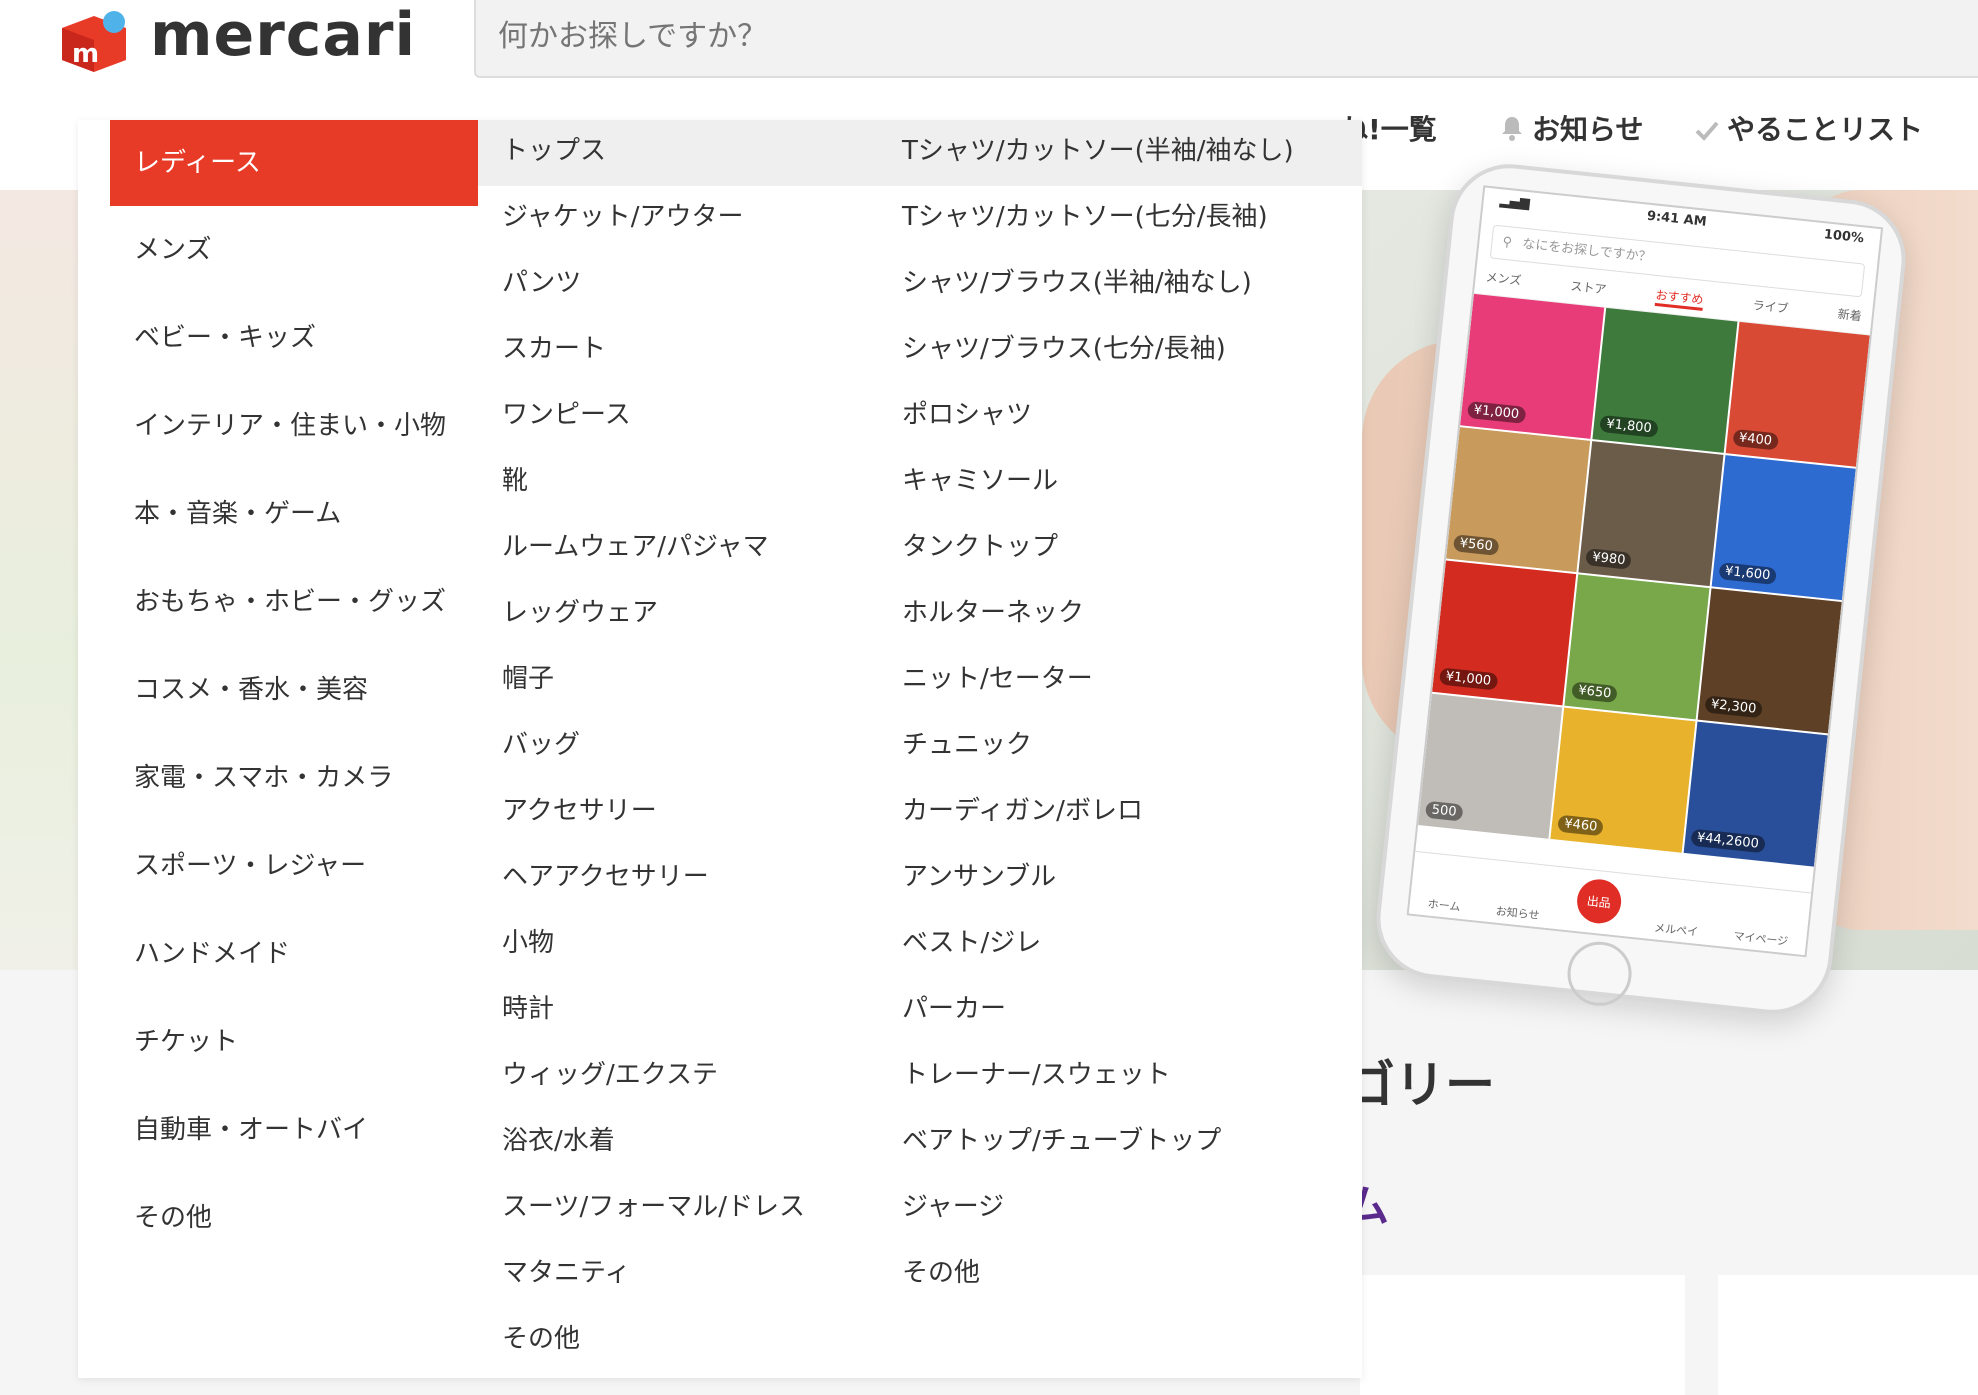  What do you see at coordinates (1512, 131) in the screenshot?
I see `bell-icon` at bounding box center [1512, 131].